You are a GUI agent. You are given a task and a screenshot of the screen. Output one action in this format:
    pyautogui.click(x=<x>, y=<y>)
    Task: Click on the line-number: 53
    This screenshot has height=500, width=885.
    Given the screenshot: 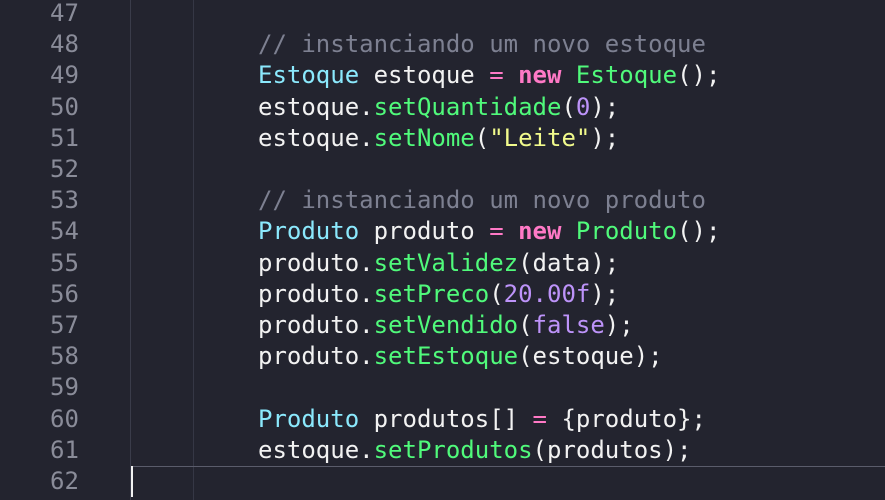 What is the action you would take?
    pyautogui.click(x=64, y=200)
    